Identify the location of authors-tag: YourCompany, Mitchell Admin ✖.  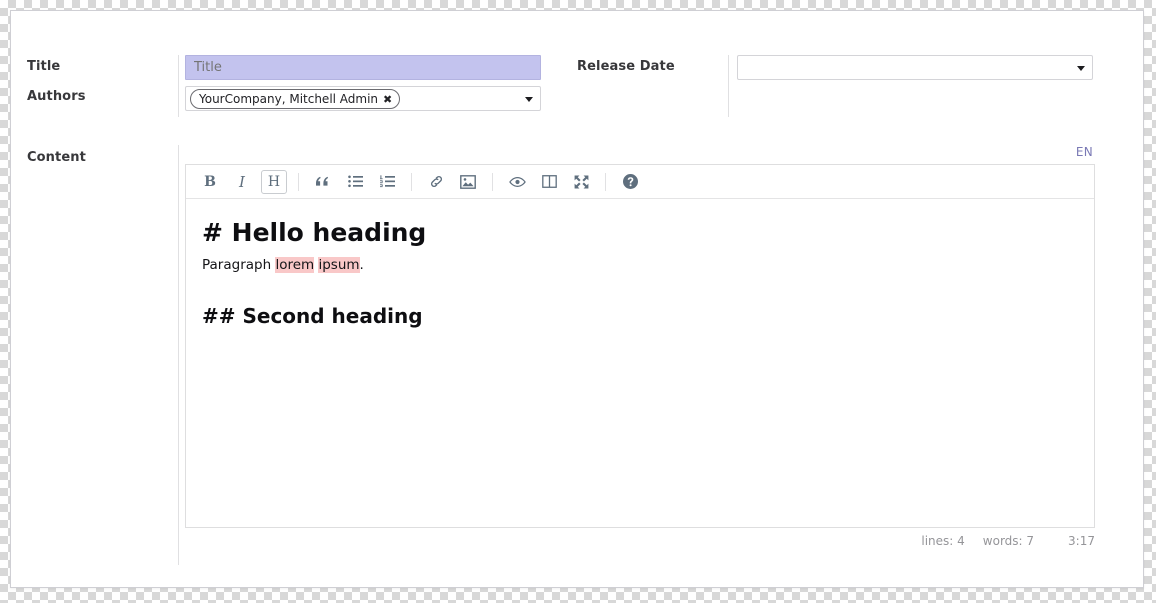
(295, 99).